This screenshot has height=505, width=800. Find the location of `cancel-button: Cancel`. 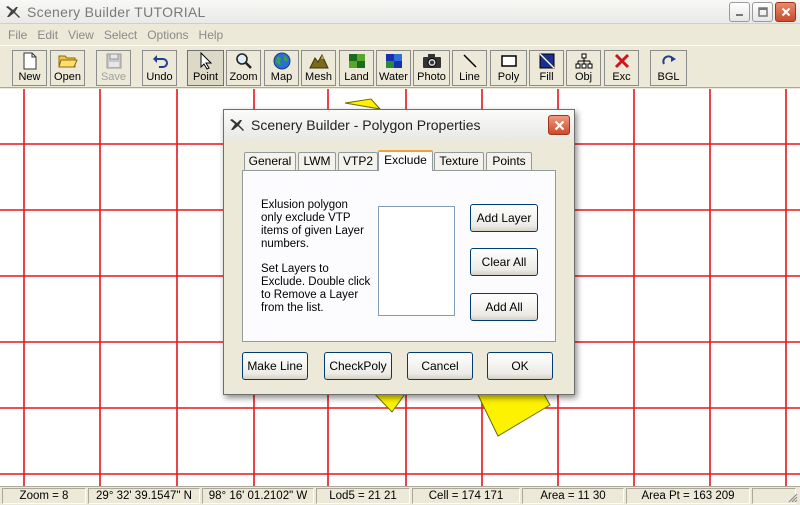

cancel-button: Cancel is located at coordinates (440, 366).